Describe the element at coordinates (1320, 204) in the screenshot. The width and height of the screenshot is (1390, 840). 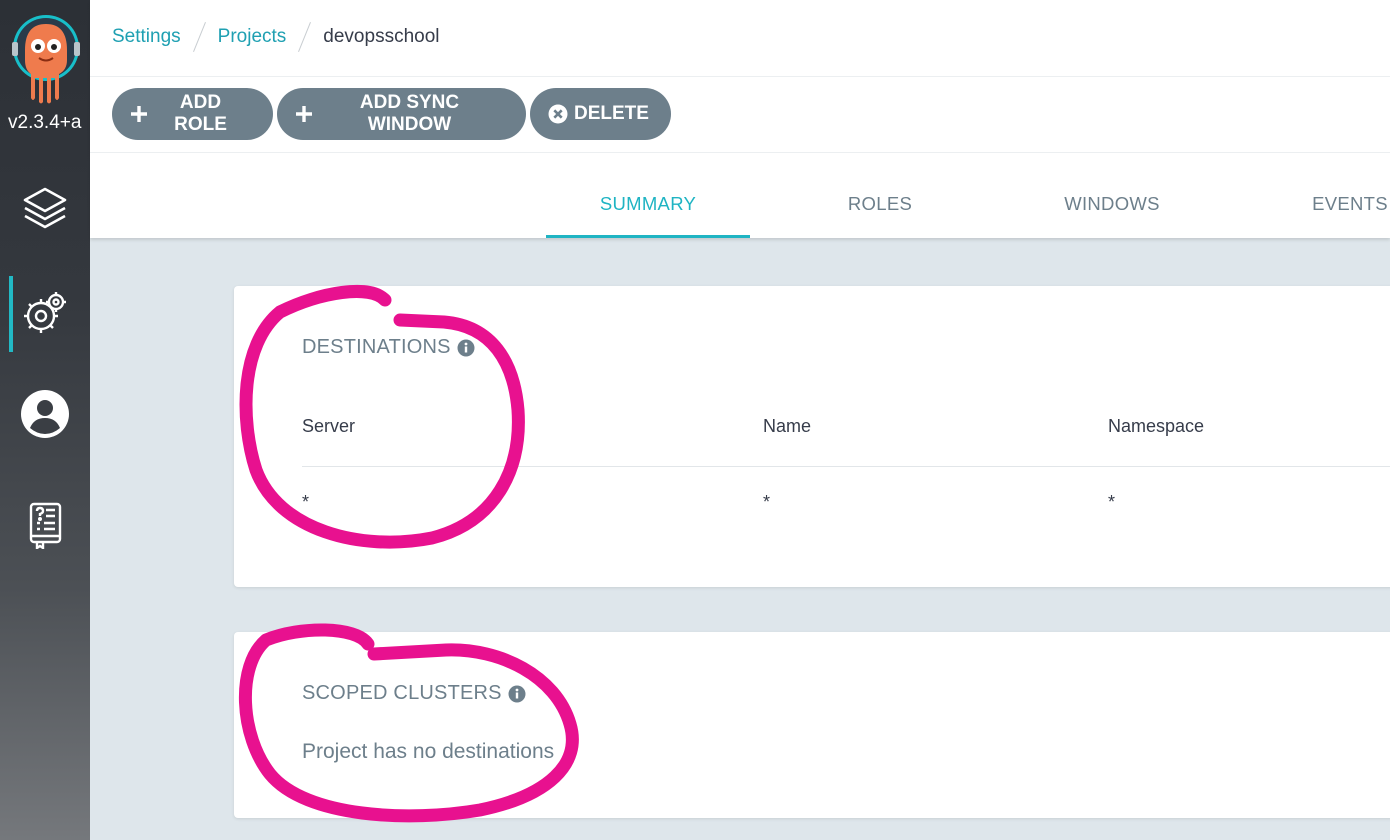
I see `tab-events: EVENTS` at that location.